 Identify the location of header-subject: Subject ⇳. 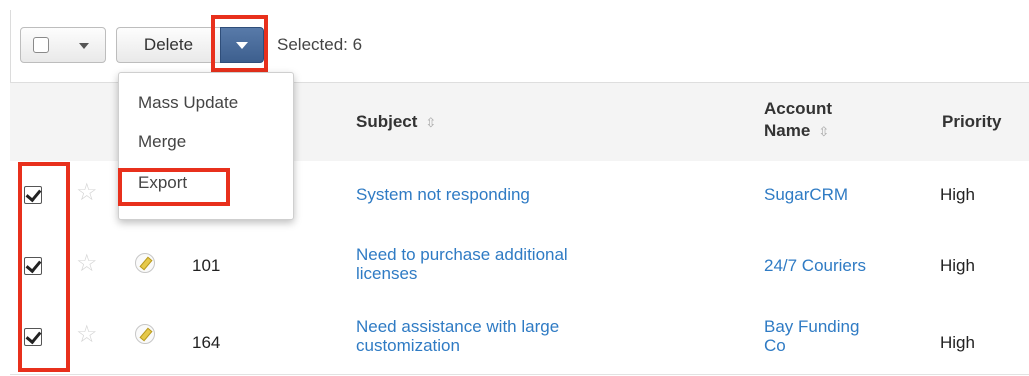
(396, 122).